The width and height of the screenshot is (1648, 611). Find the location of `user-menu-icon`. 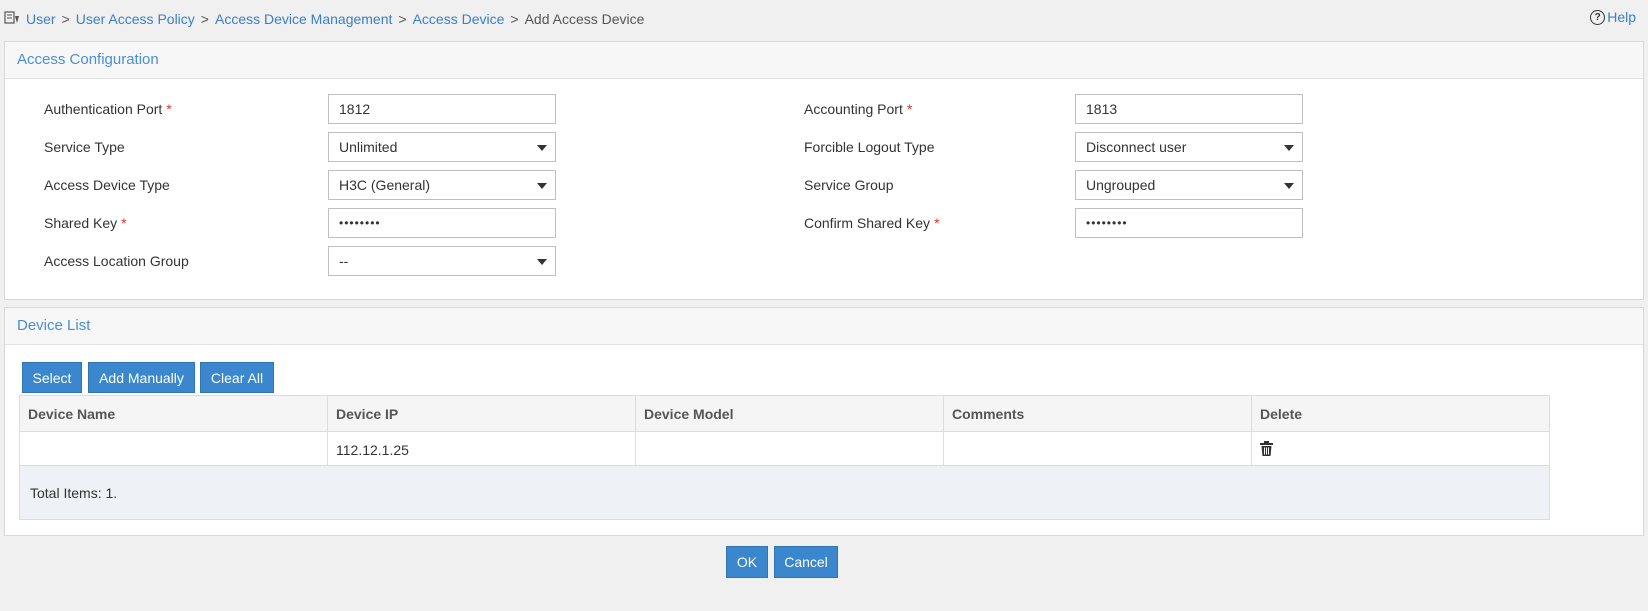

user-menu-icon is located at coordinates (12, 19).